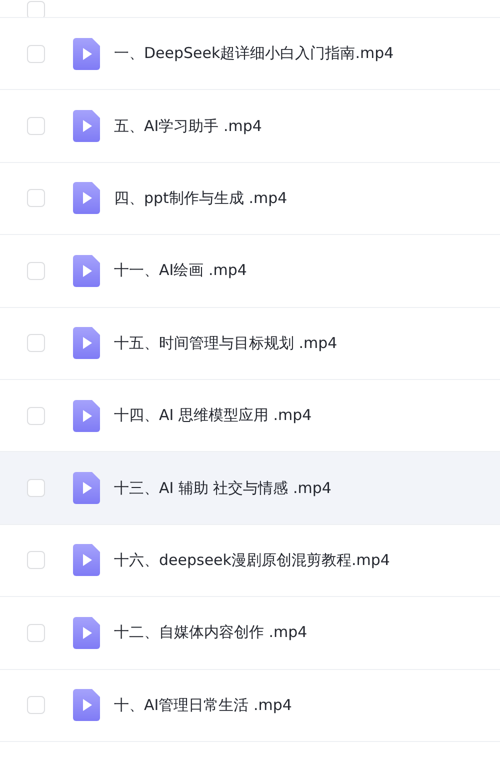 The image size is (500, 760). I want to click on file-row: 十三、AI 辅助 社交与情感 .mp4, so click(250, 488).